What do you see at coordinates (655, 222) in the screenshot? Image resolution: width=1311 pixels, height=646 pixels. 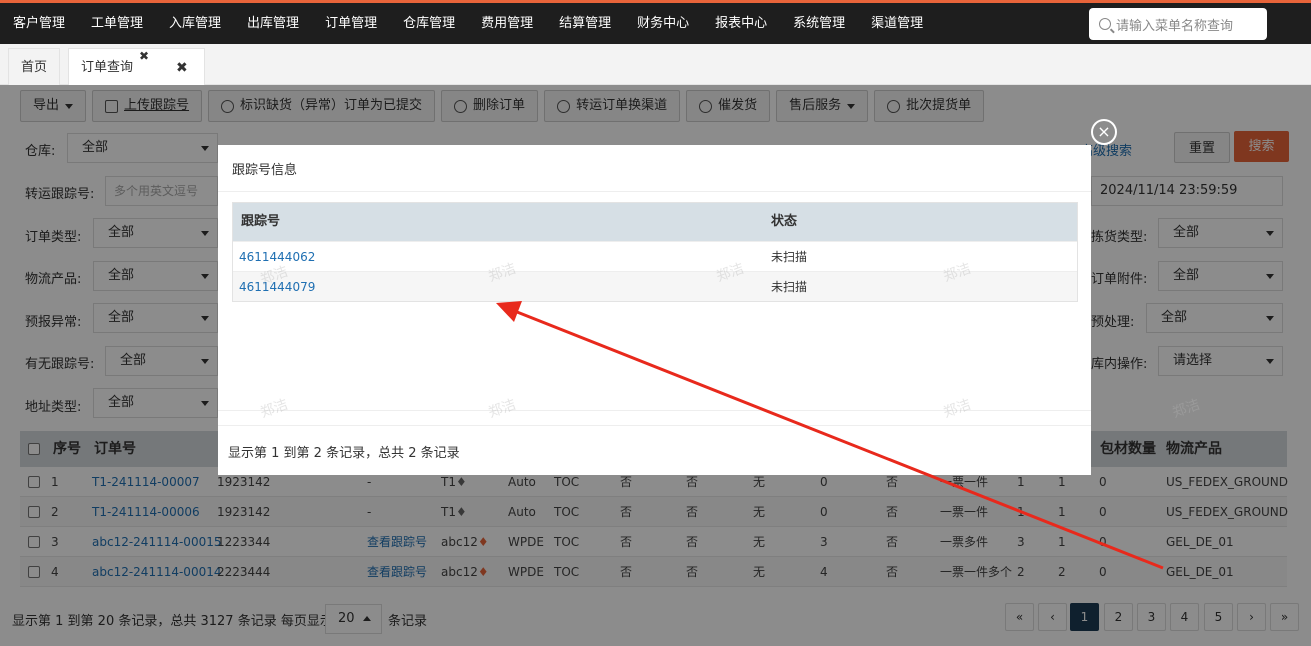 I see `tracking-table-header: 跟踪号 状态` at bounding box center [655, 222].